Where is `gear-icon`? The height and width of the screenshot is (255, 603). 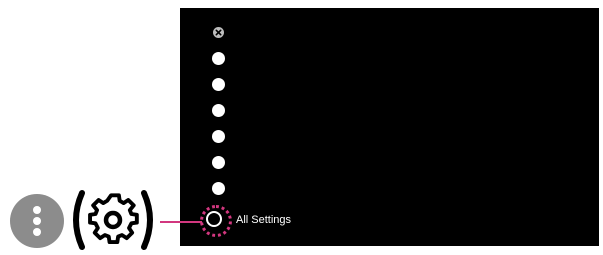
gear-icon is located at coordinates (113, 220).